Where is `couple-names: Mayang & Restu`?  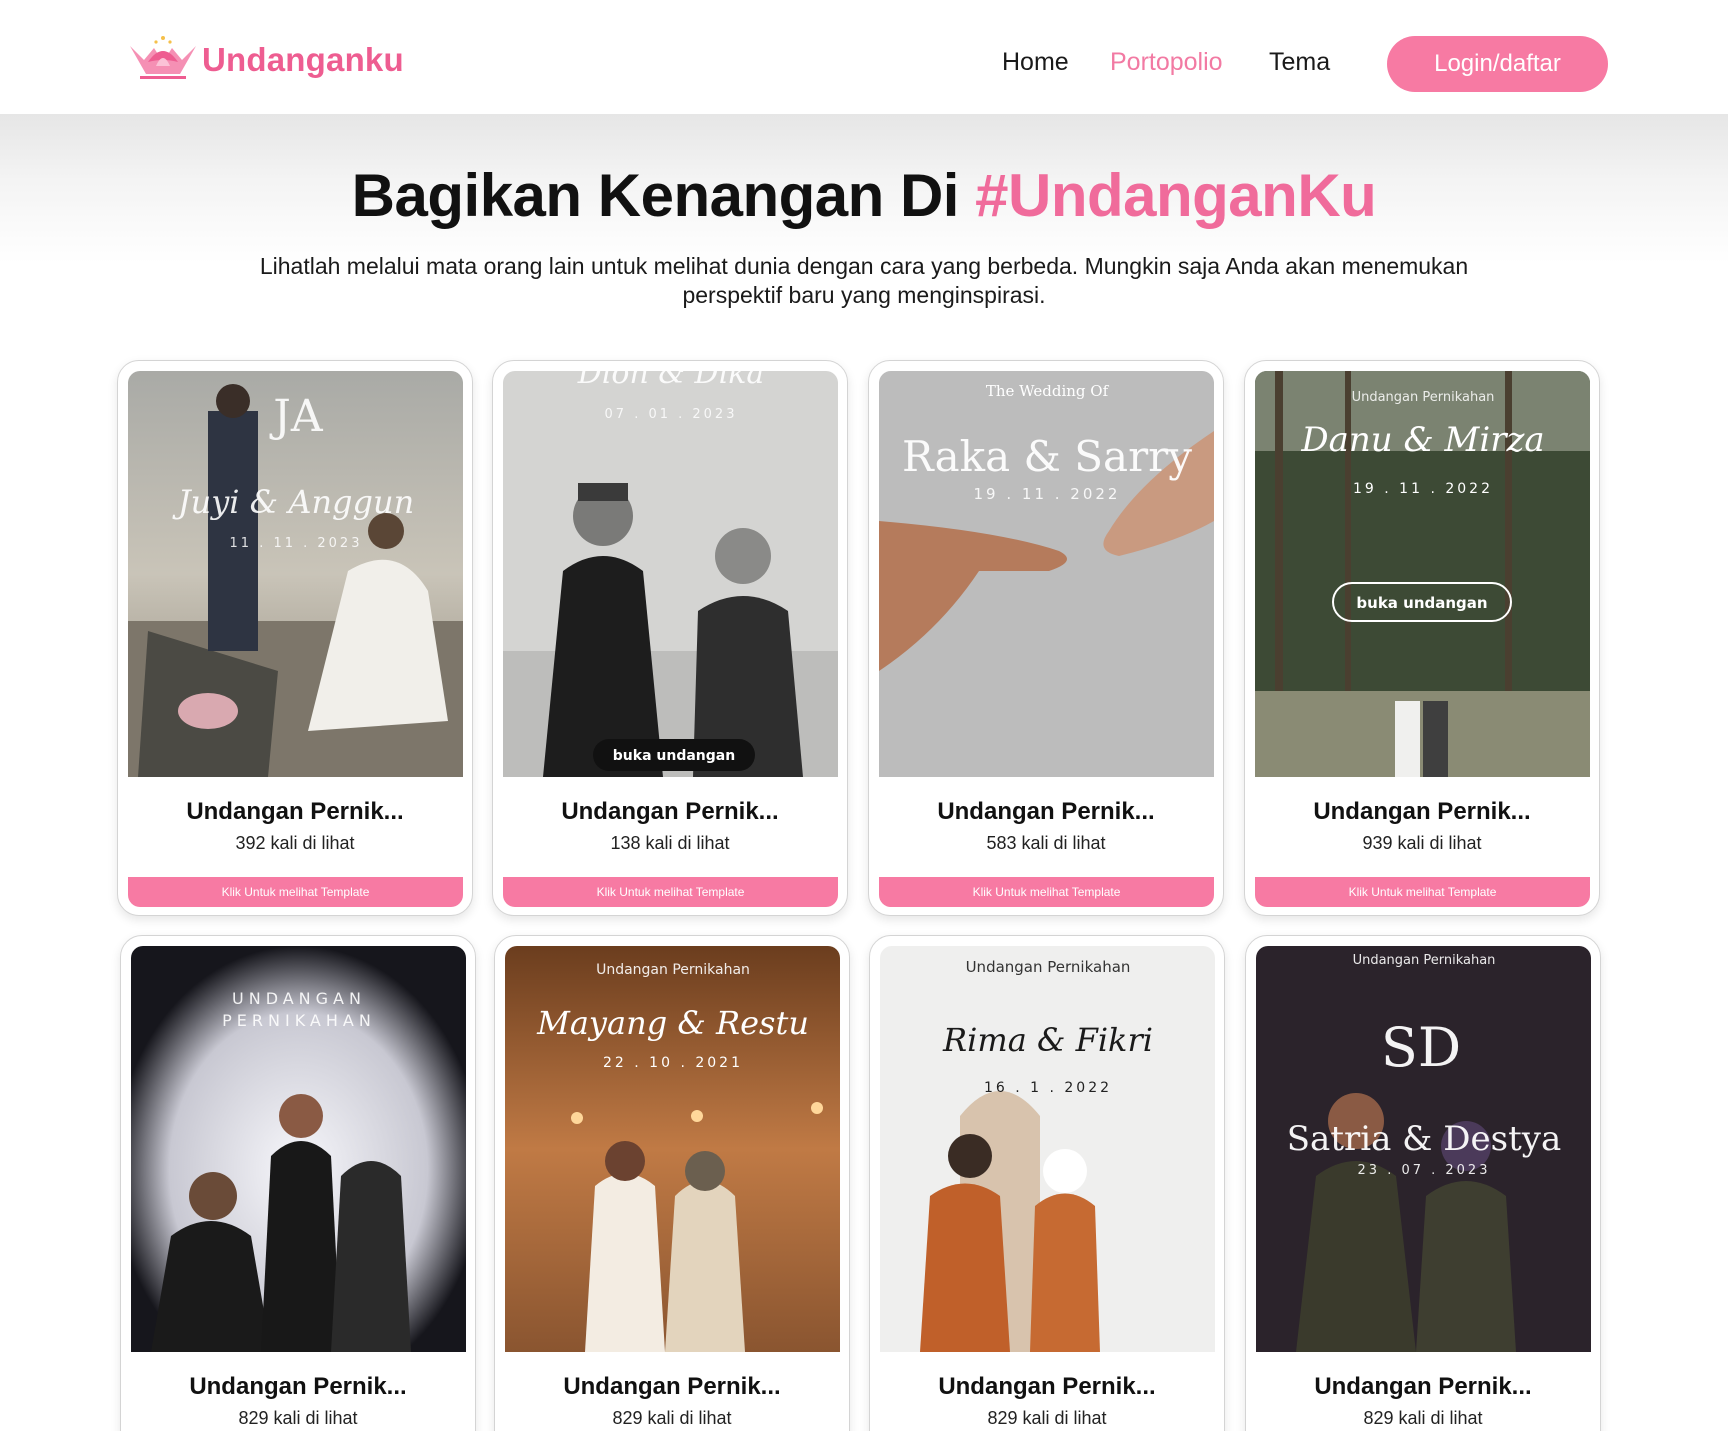
couple-names: Mayang & Restu is located at coordinates (672, 1023).